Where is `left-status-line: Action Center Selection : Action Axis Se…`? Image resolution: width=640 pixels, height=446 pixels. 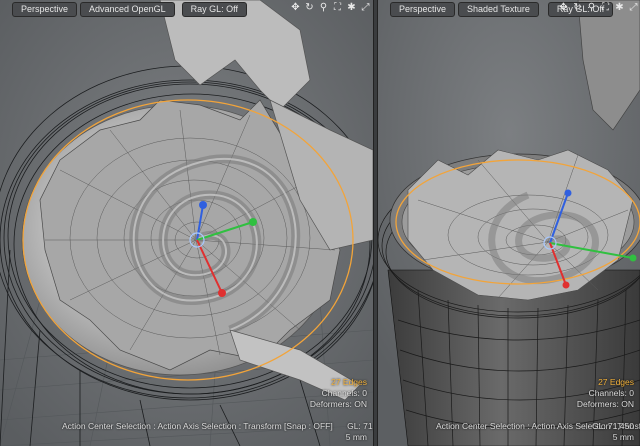
left-status-line: Action Center Selection : Action Axis Se… is located at coordinates (217, 426).